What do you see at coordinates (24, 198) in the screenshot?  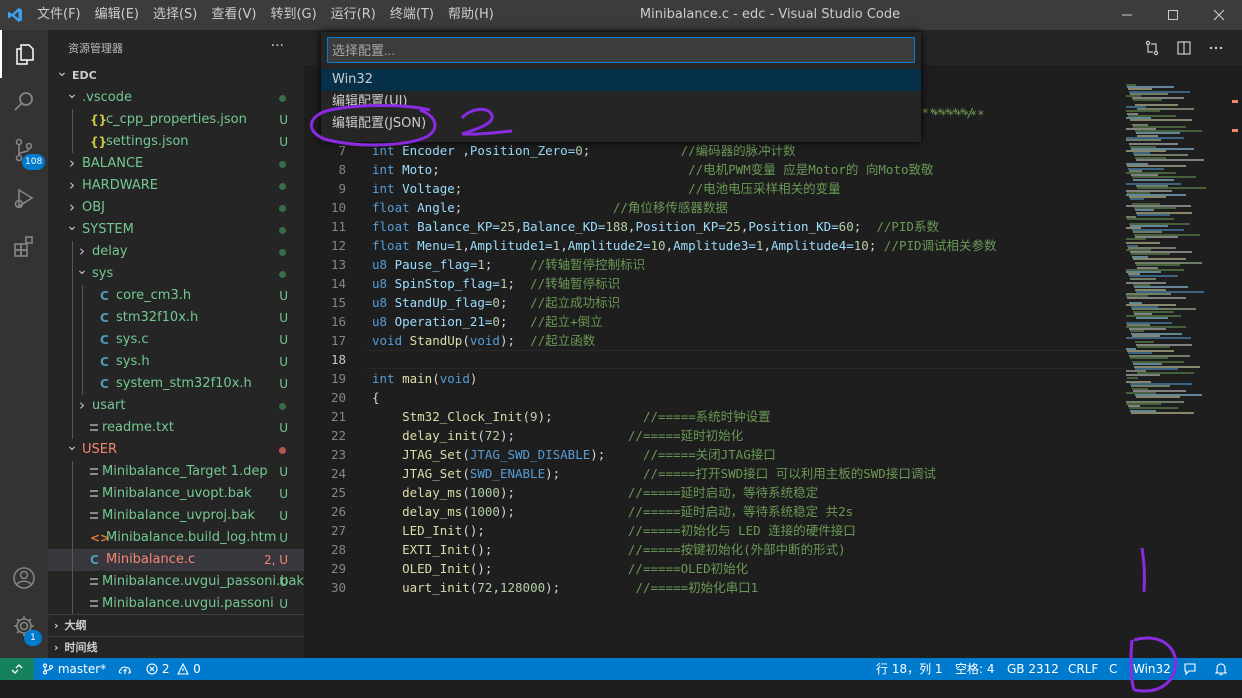 I see `run-debug-icon` at bounding box center [24, 198].